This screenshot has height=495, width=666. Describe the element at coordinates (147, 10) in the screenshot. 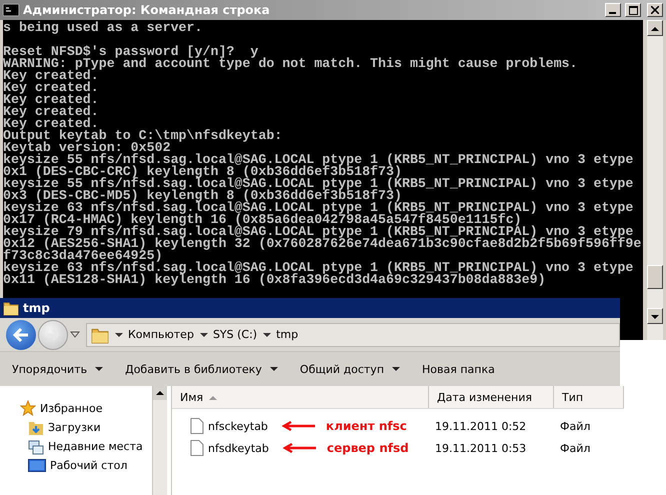

I see `window-title: Администратор: Командная строка` at that location.